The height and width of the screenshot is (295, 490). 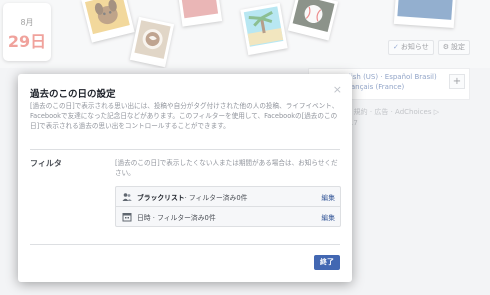 What do you see at coordinates (144, 218) in the screenshot?
I see `filter-name: 日時` at bounding box center [144, 218].